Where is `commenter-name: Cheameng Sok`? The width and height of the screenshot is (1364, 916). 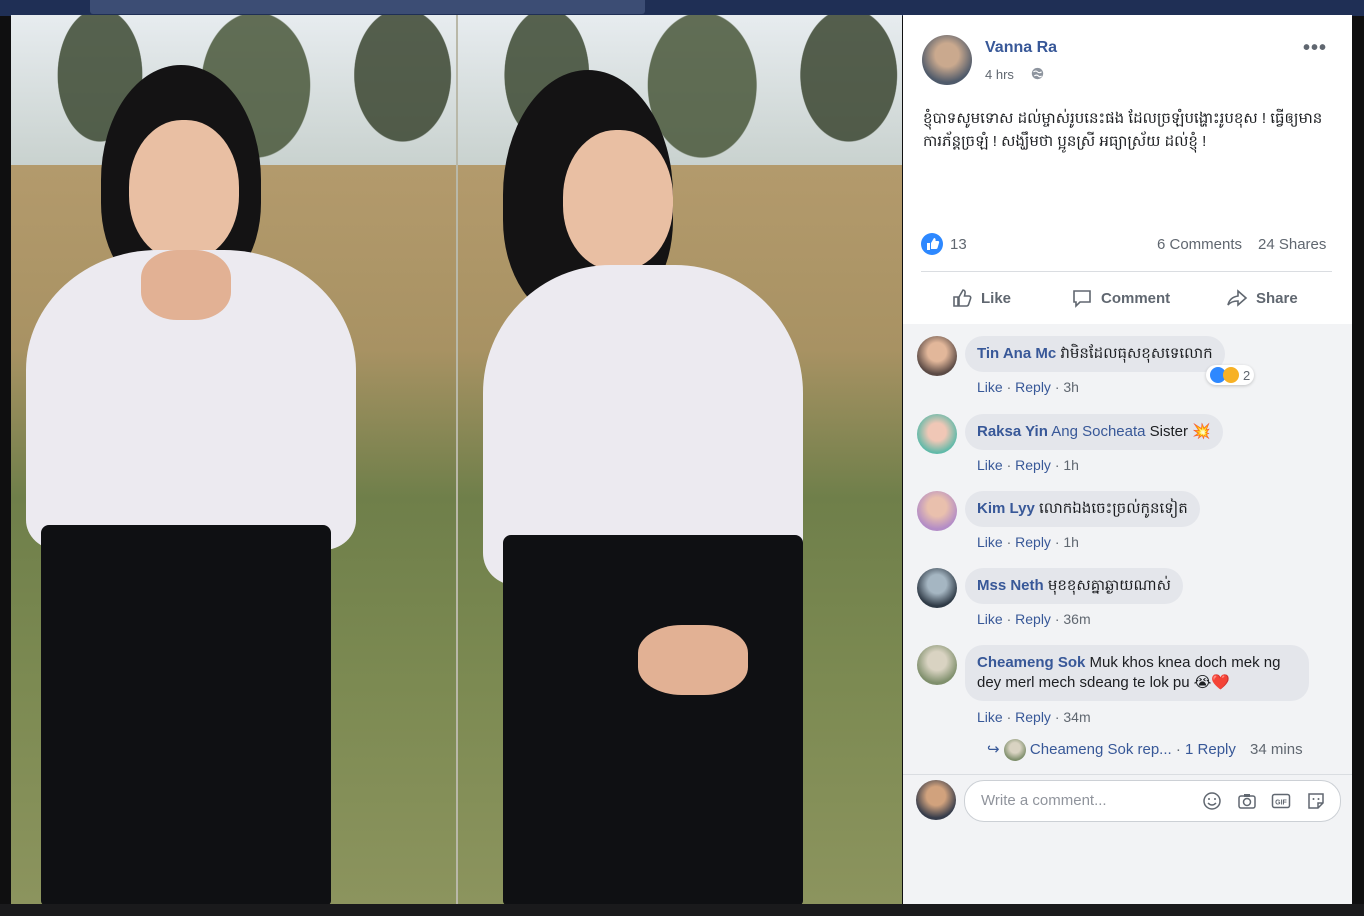
commenter-name: Cheameng Sok is located at coordinates (1031, 662).